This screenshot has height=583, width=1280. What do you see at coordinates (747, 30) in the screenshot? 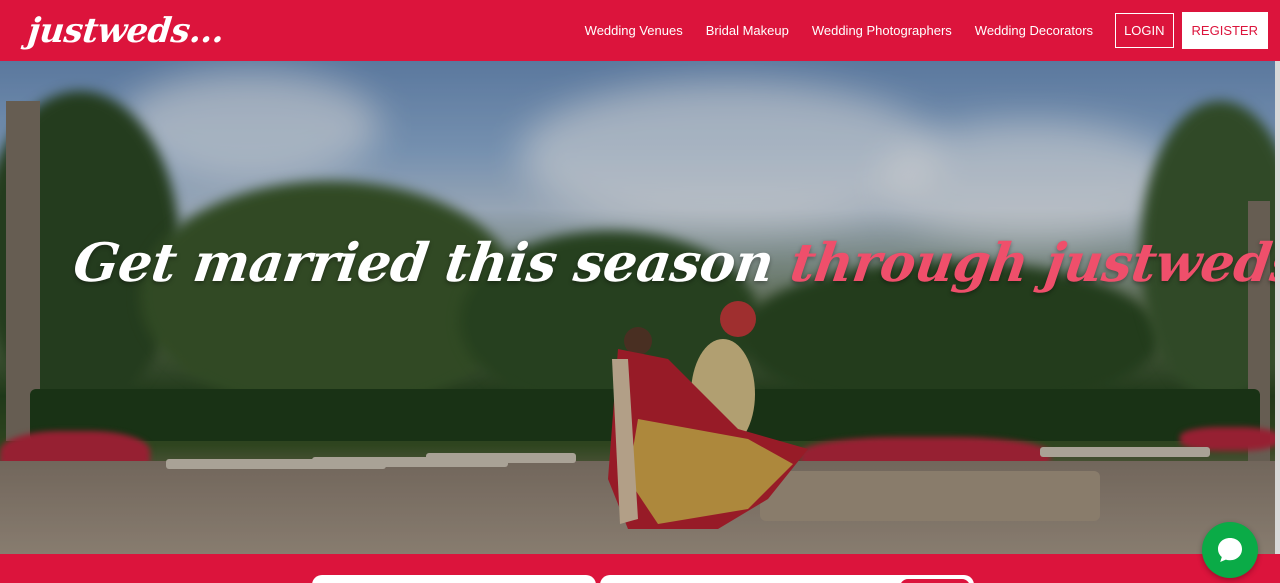
I see `nav-bridal-makeup: Bridal Makeup` at bounding box center [747, 30].